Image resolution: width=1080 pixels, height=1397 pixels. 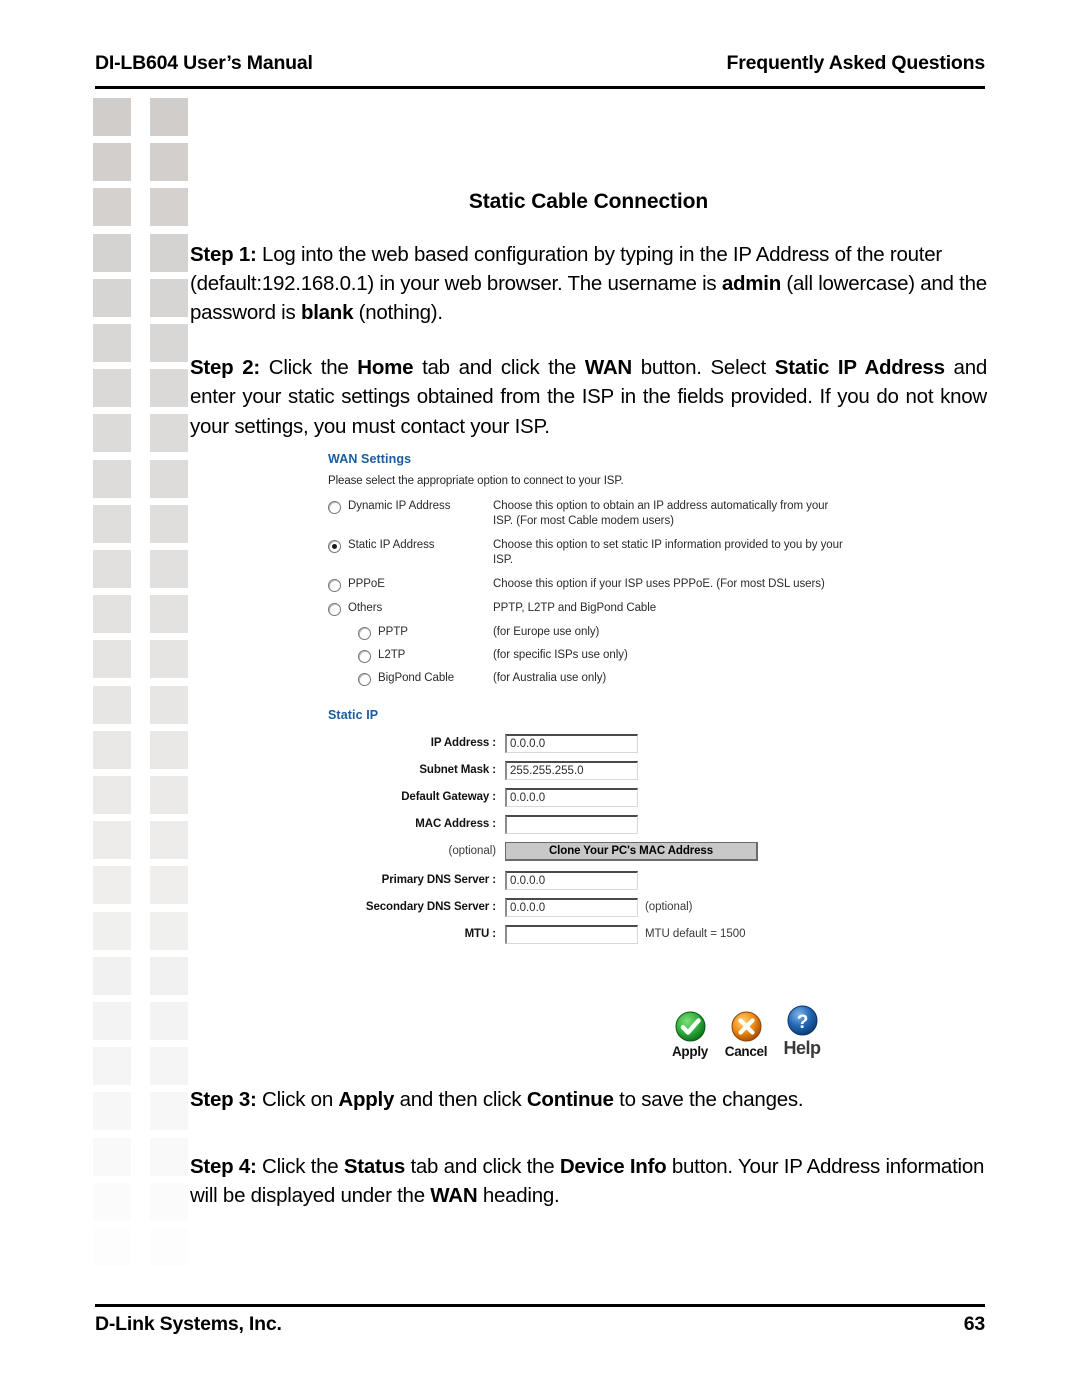 I want to click on clone-mac-address-button: Clone Your PC's MAC Address, so click(x=631, y=851).